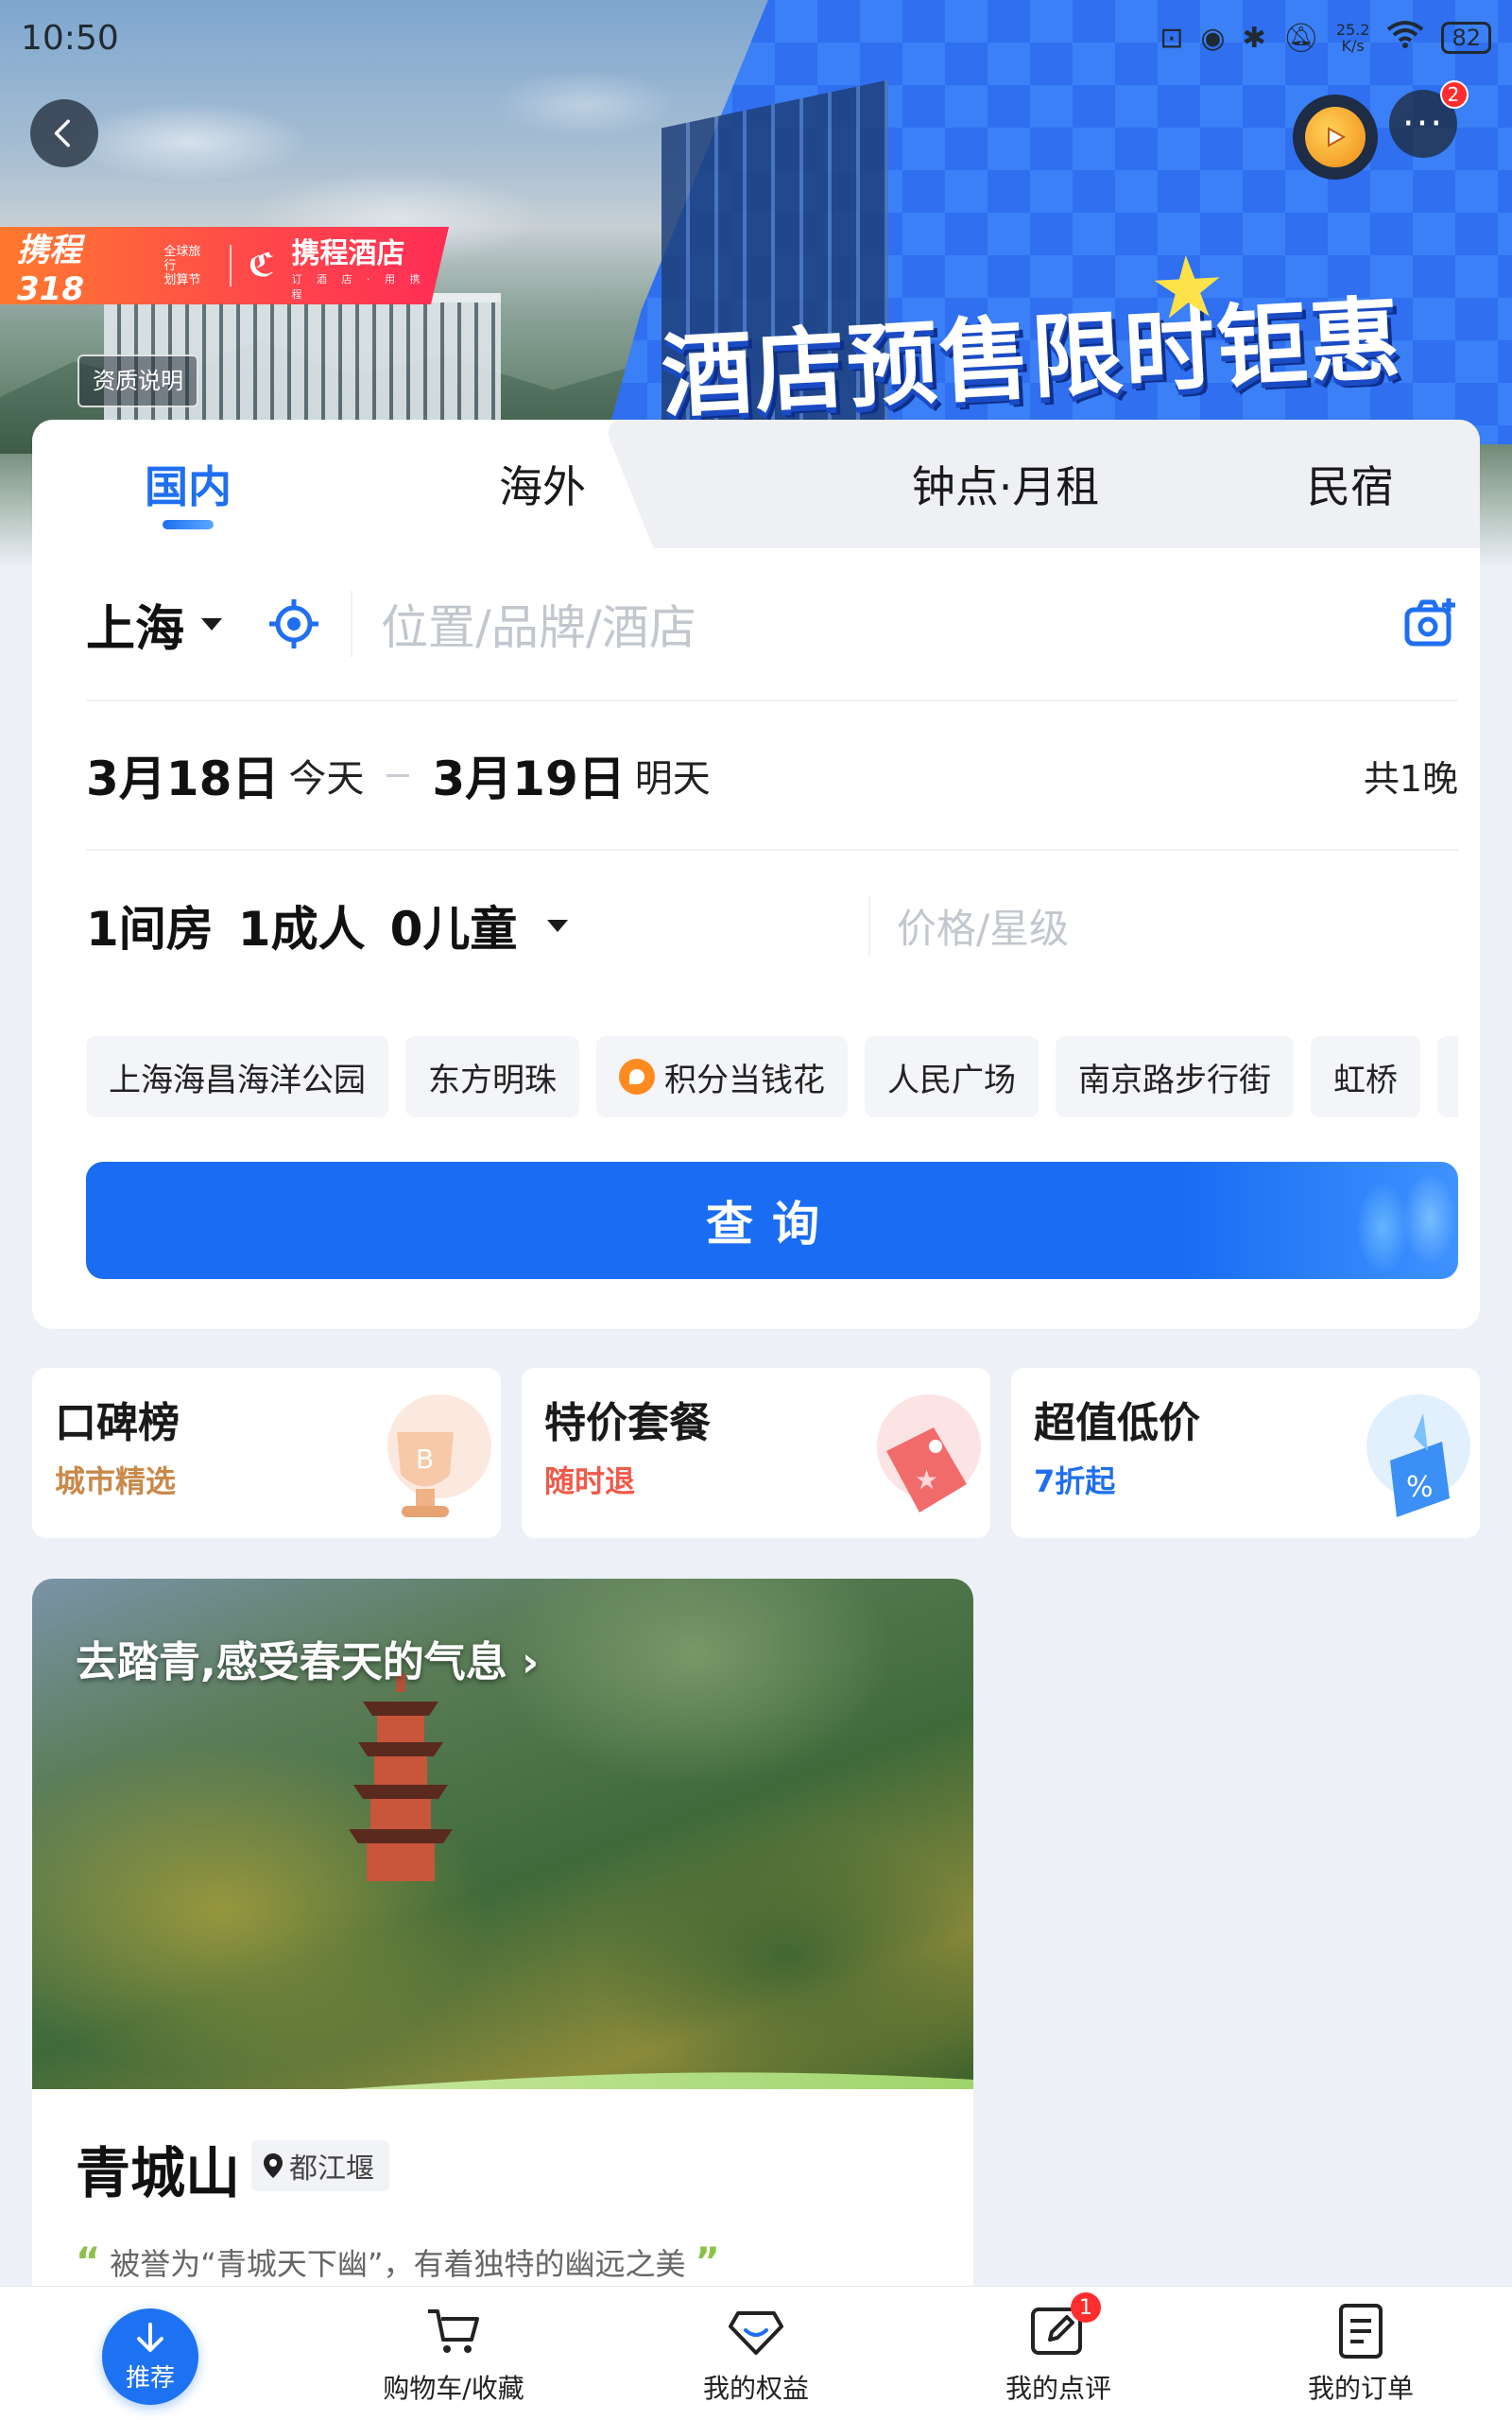 The image size is (1512, 2420). I want to click on tab-homestay: 民宿, so click(1350, 484).